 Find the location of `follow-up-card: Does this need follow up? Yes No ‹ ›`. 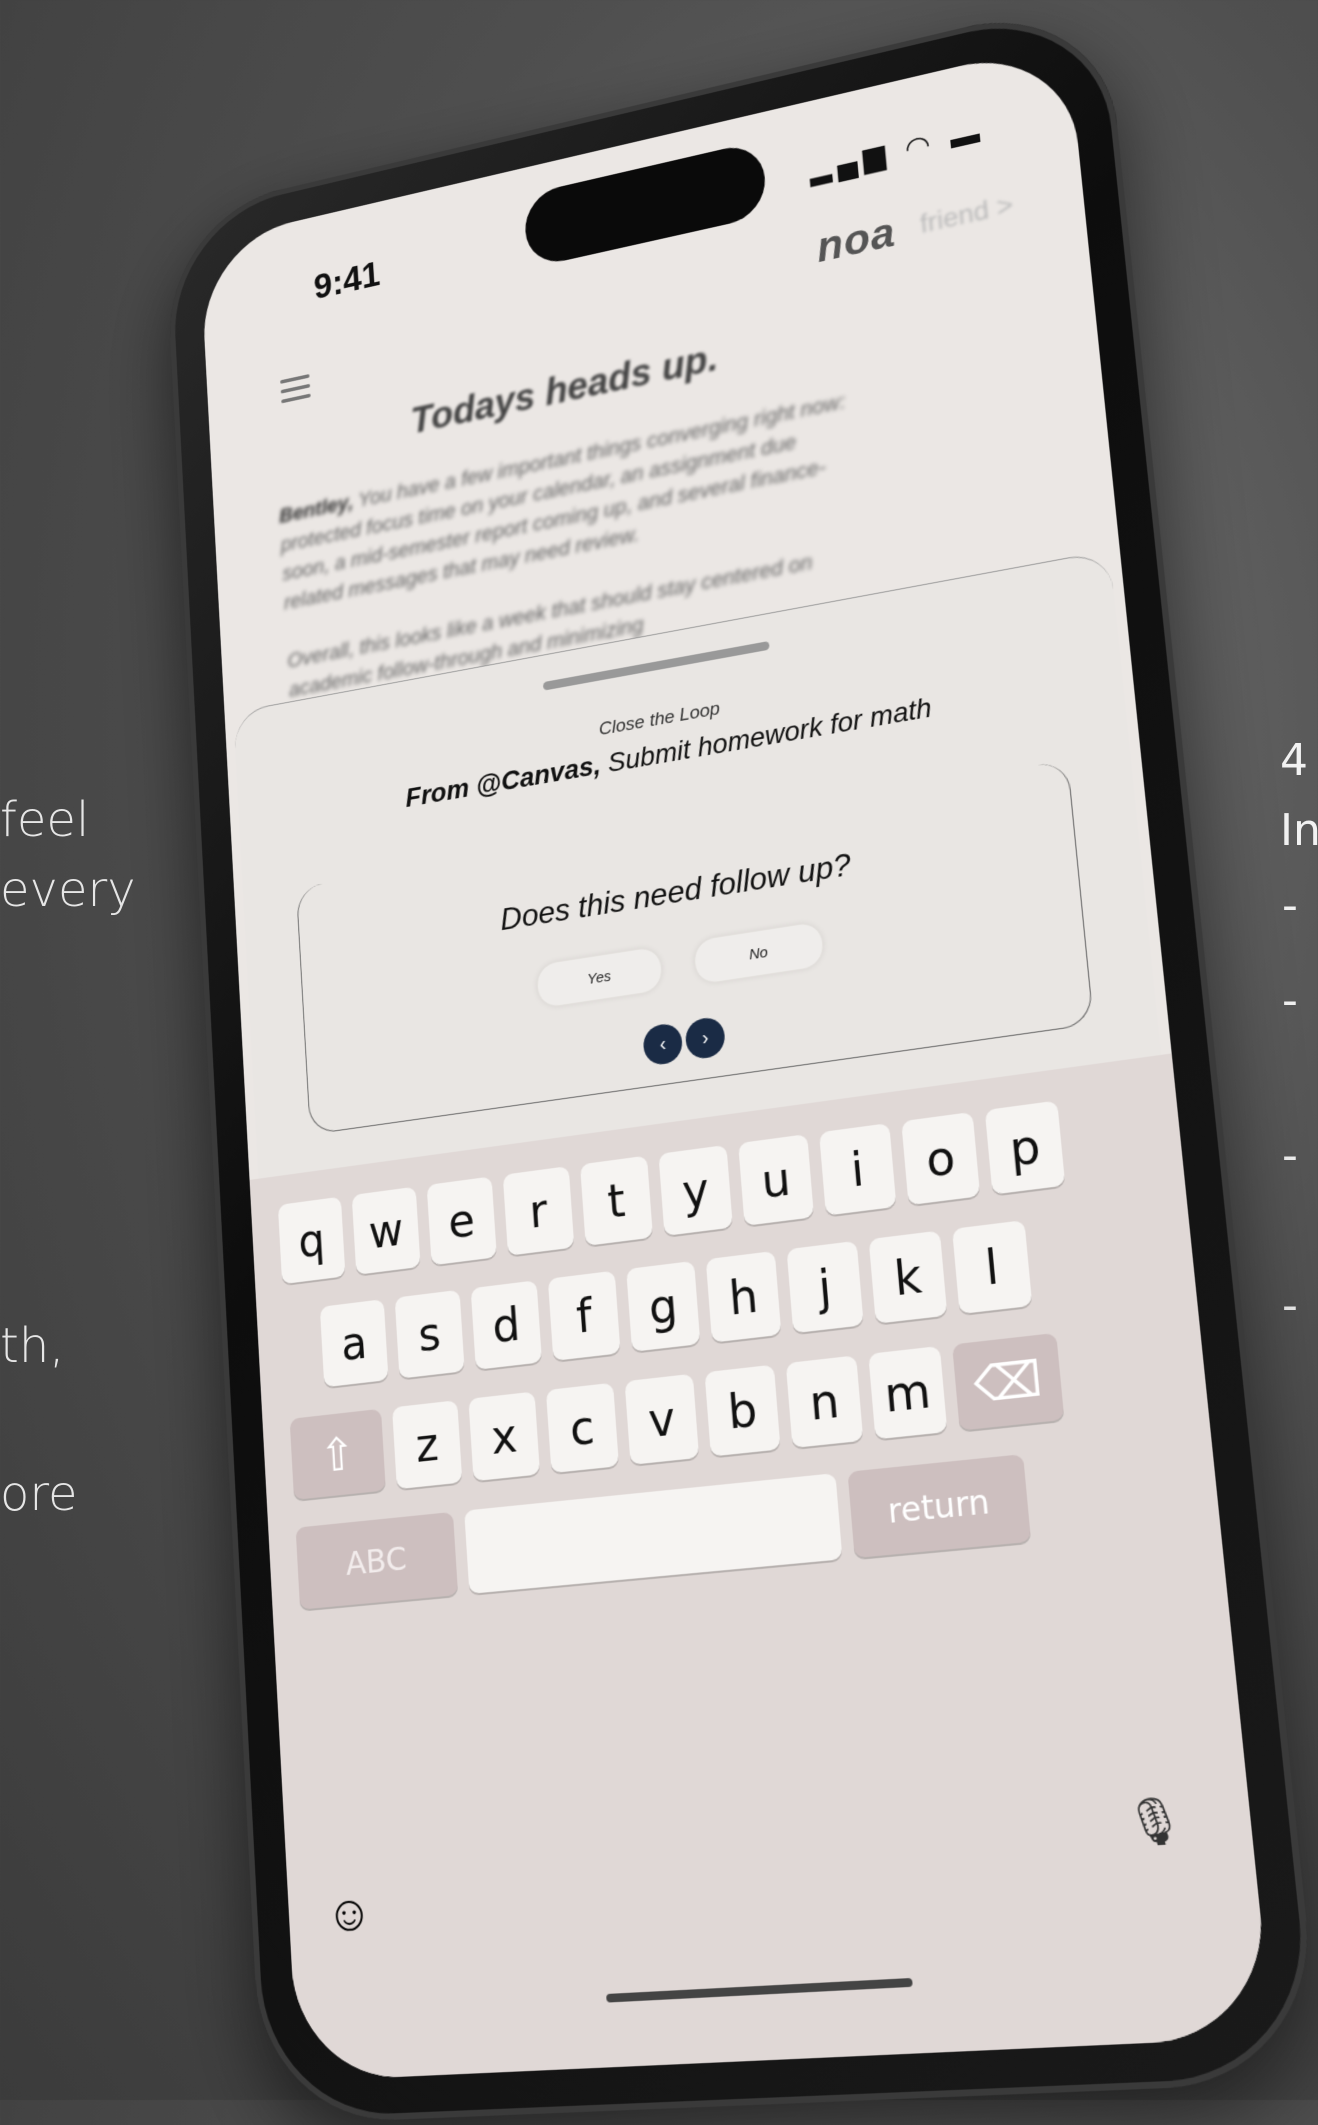

follow-up-card: Does this need follow up? Yes No ‹ › is located at coordinates (695, 947).